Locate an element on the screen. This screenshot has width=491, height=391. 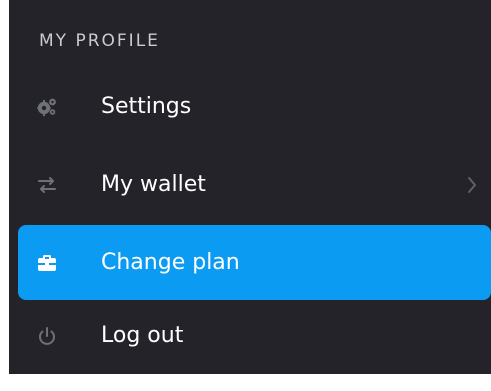
menu-item-label: Log out is located at coordinates (142, 335).